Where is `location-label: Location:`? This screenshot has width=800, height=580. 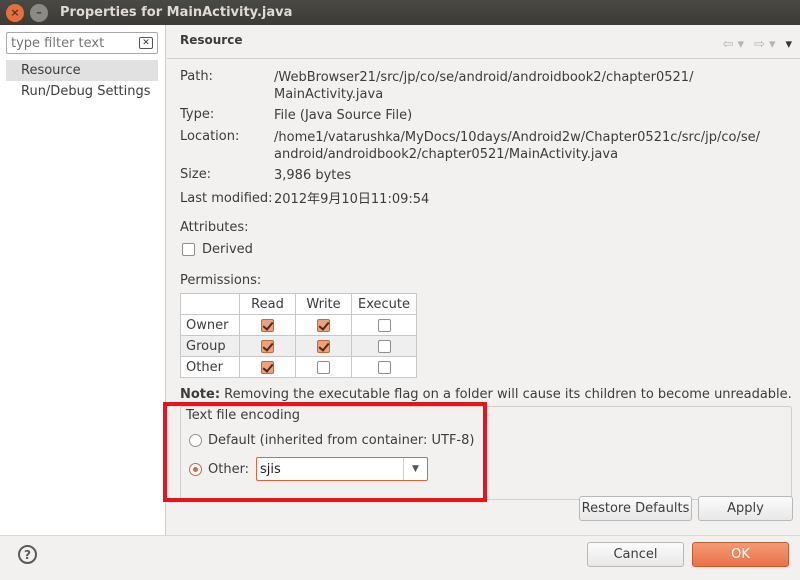 location-label: Location: is located at coordinates (210, 136).